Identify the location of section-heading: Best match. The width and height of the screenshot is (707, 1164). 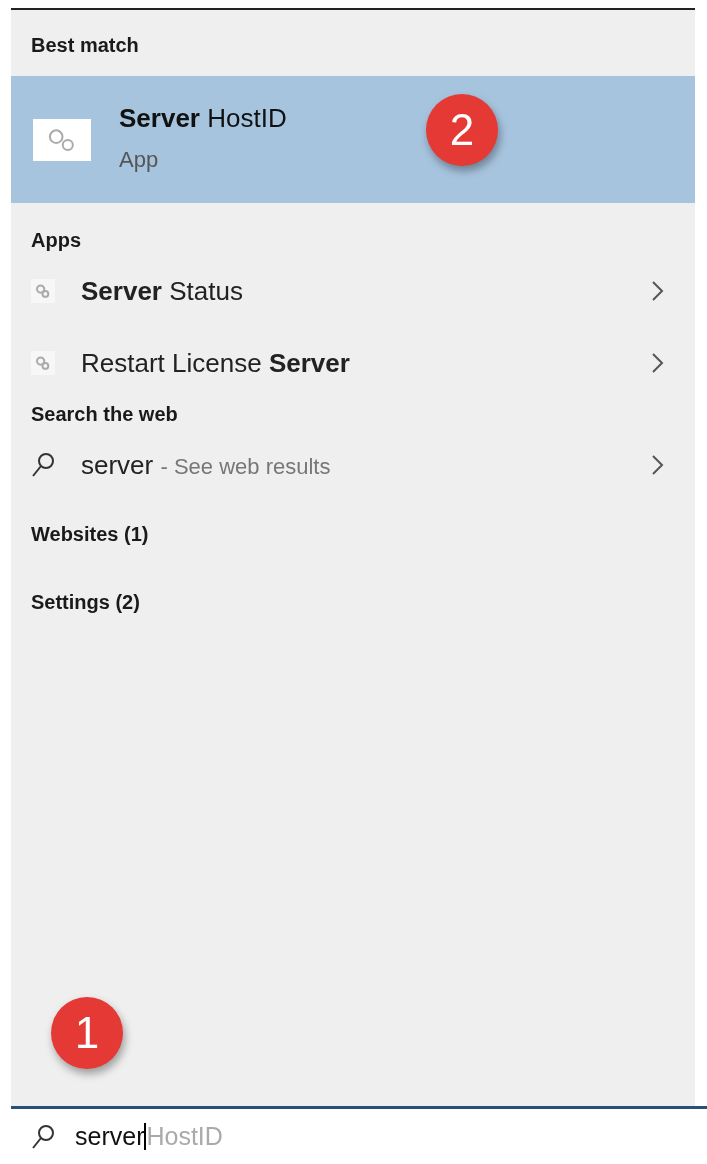
(85, 45).